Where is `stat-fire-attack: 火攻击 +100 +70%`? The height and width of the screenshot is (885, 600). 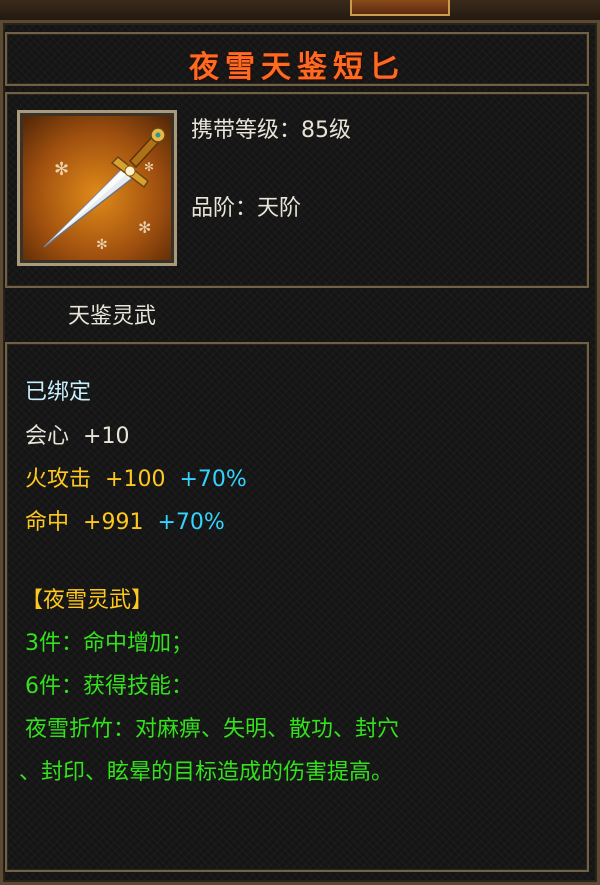 stat-fire-attack: 火攻击 +100 +70% is located at coordinates (136, 477).